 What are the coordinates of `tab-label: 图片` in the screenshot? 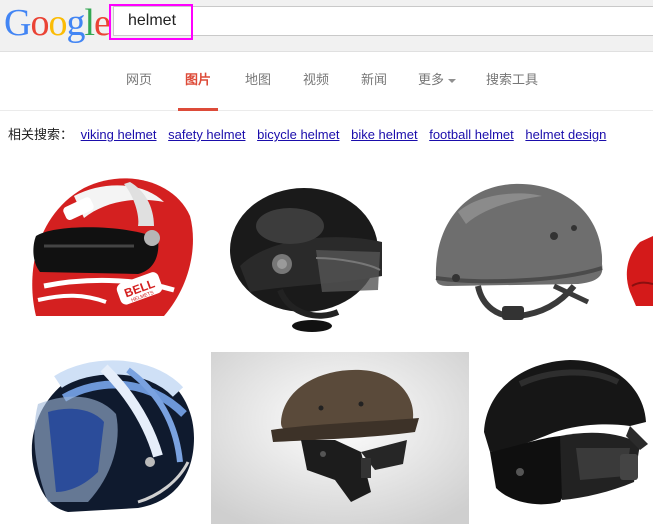 It's located at (197, 79).